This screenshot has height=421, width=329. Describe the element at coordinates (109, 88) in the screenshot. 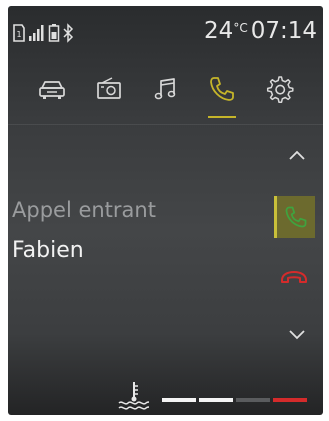

I see `radio-icon` at that location.